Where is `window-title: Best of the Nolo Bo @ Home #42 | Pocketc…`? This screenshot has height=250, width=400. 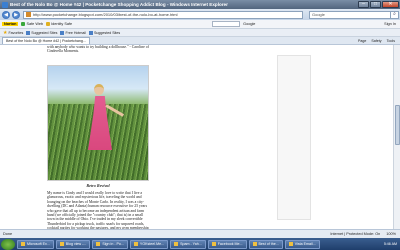
window-title: Best of the Nolo Bo @ Home #42 | Pocketc… is located at coordinates (119, 4).